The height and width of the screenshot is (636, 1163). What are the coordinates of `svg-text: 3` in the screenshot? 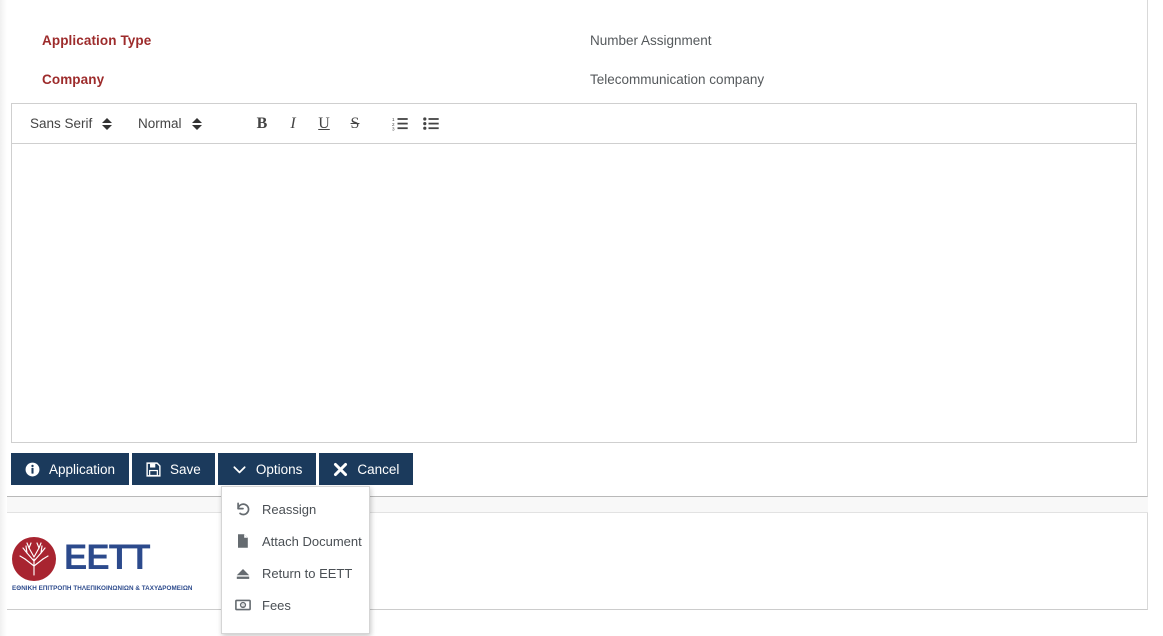 It's located at (393, 129).